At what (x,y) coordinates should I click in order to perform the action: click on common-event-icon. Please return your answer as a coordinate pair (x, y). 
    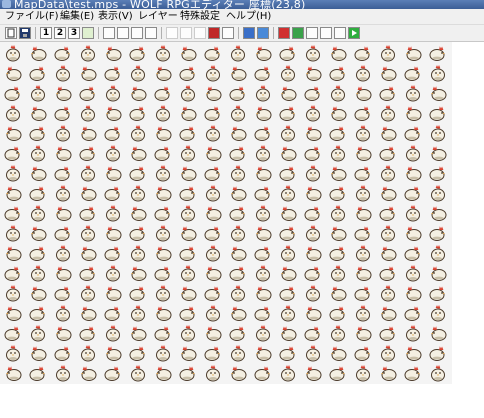
    Looking at the image, I should click on (263, 33).